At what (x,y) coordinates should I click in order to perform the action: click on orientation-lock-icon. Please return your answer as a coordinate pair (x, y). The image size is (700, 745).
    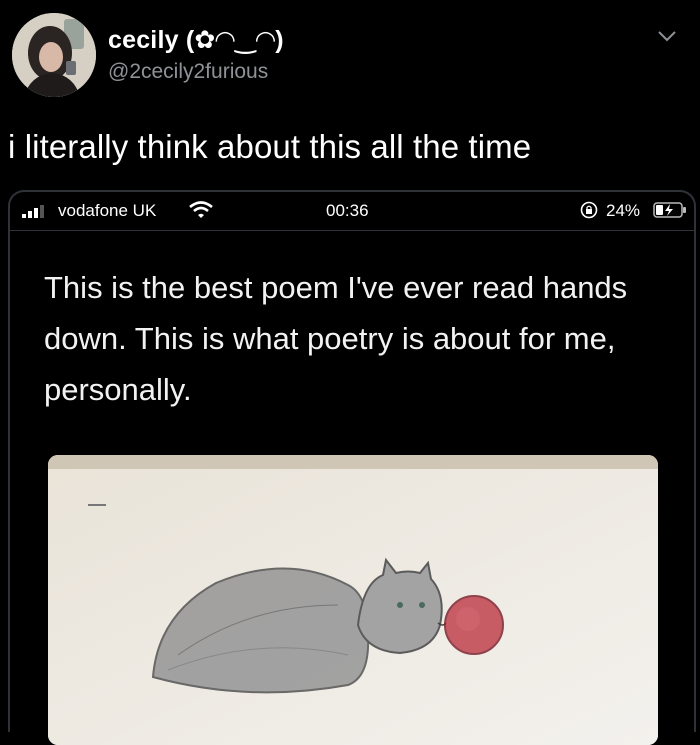
    Looking at the image, I should click on (589, 210).